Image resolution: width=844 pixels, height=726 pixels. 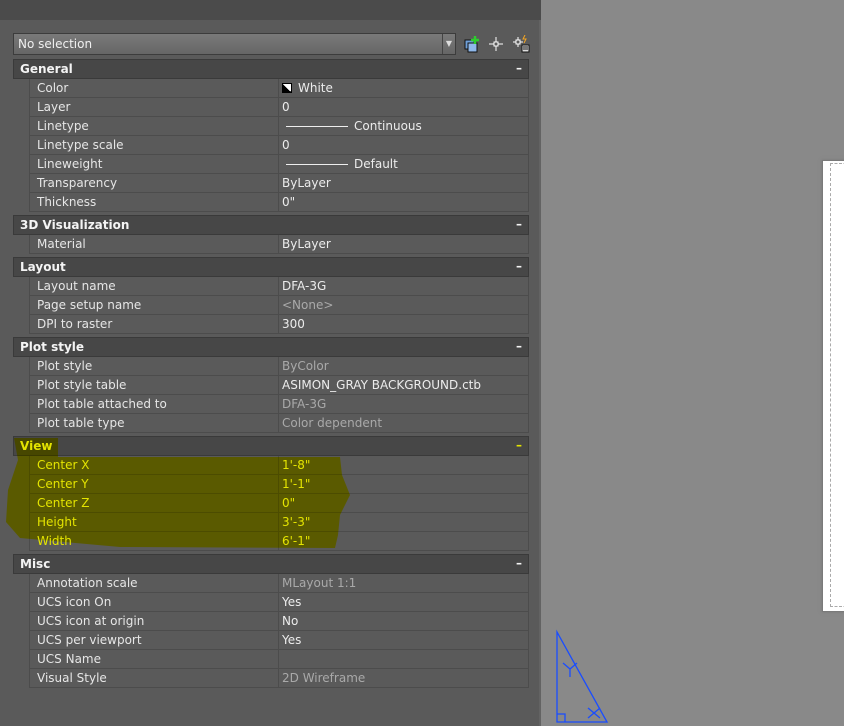 I want to click on property-row: Color White, so click(x=279, y=88).